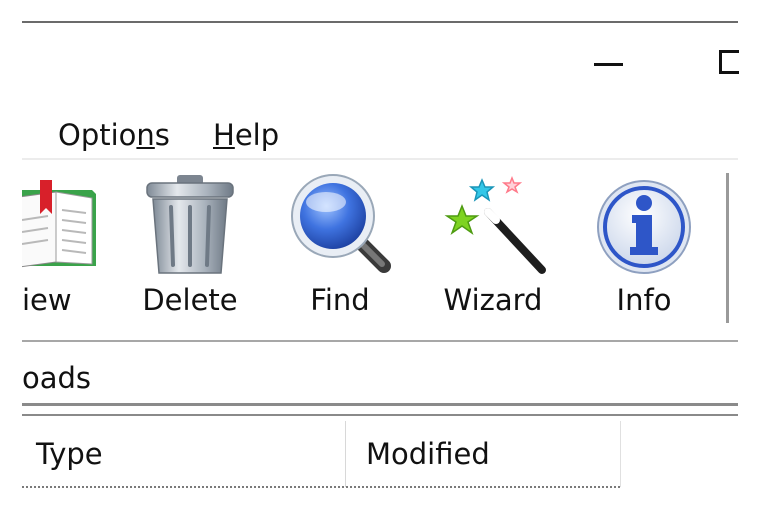  I want to click on toolbar-wizard-button: Wizard, so click(493, 247).